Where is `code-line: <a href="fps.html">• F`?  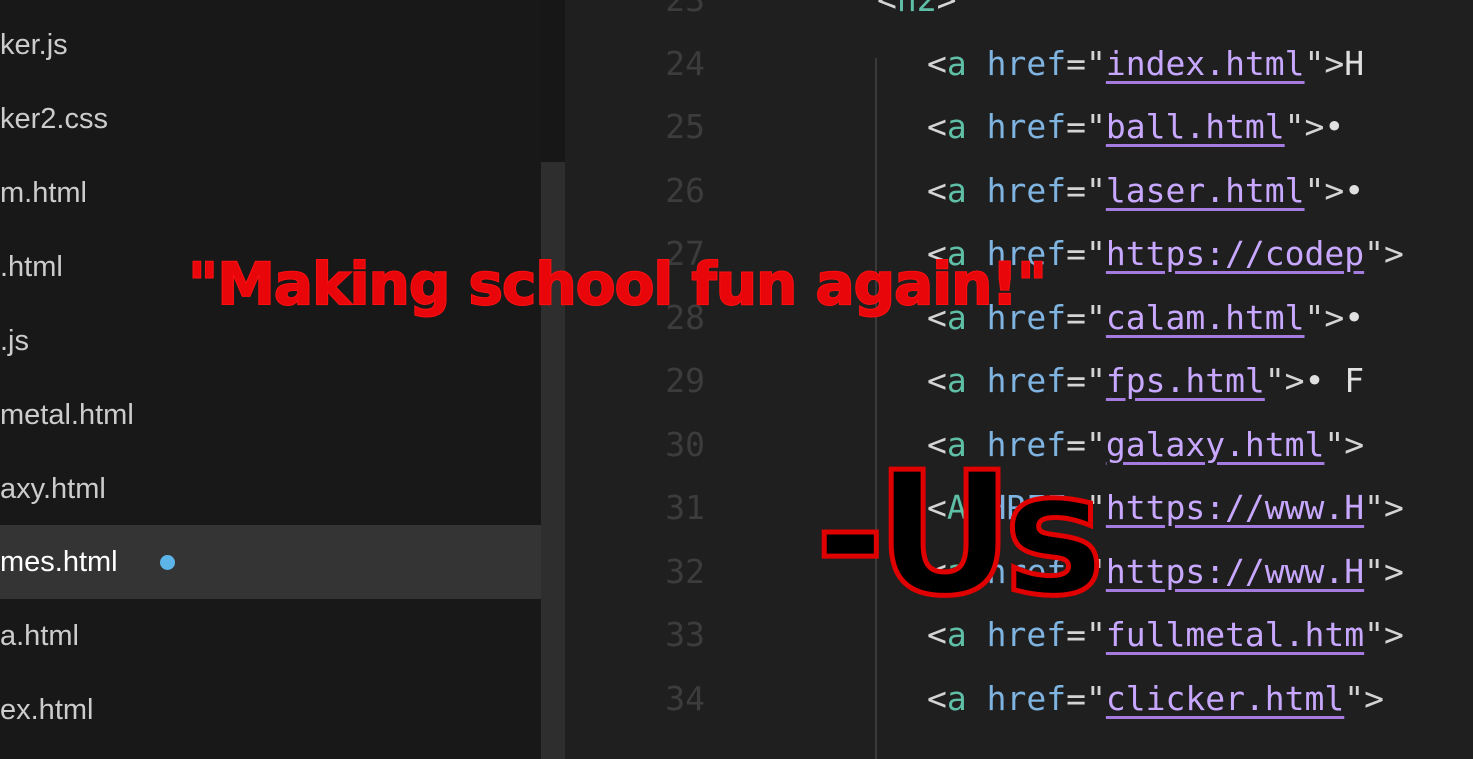 code-line: <a href="fps.html">• F is located at coordinates (1145, 380).